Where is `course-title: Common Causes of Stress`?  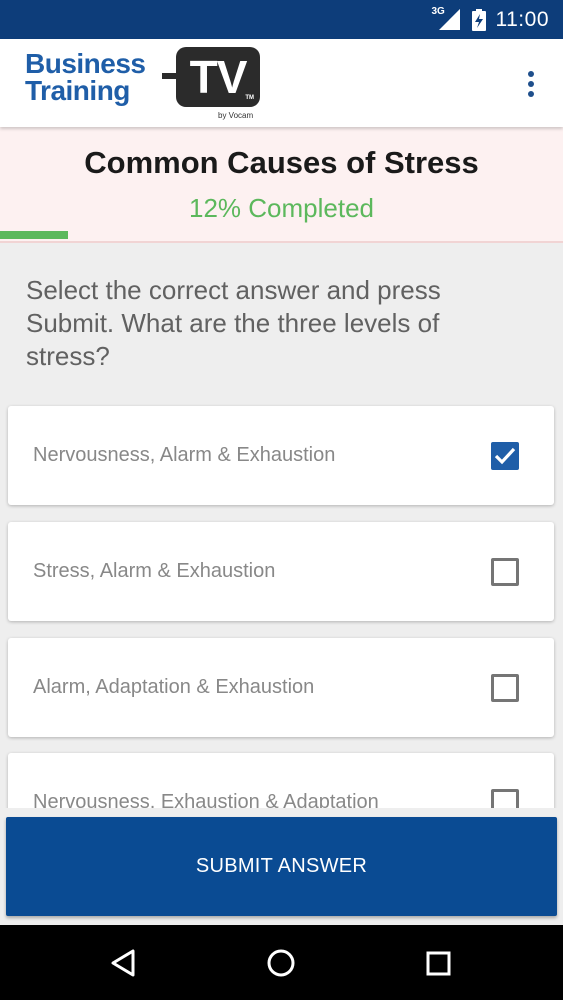 course-title: Common Causes of Stress is located at coordinates (281, 162).